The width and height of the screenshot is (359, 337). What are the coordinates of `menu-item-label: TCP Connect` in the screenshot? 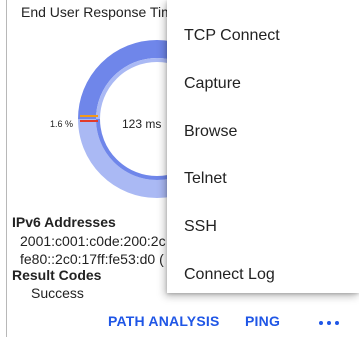 It's located at (232, 35).